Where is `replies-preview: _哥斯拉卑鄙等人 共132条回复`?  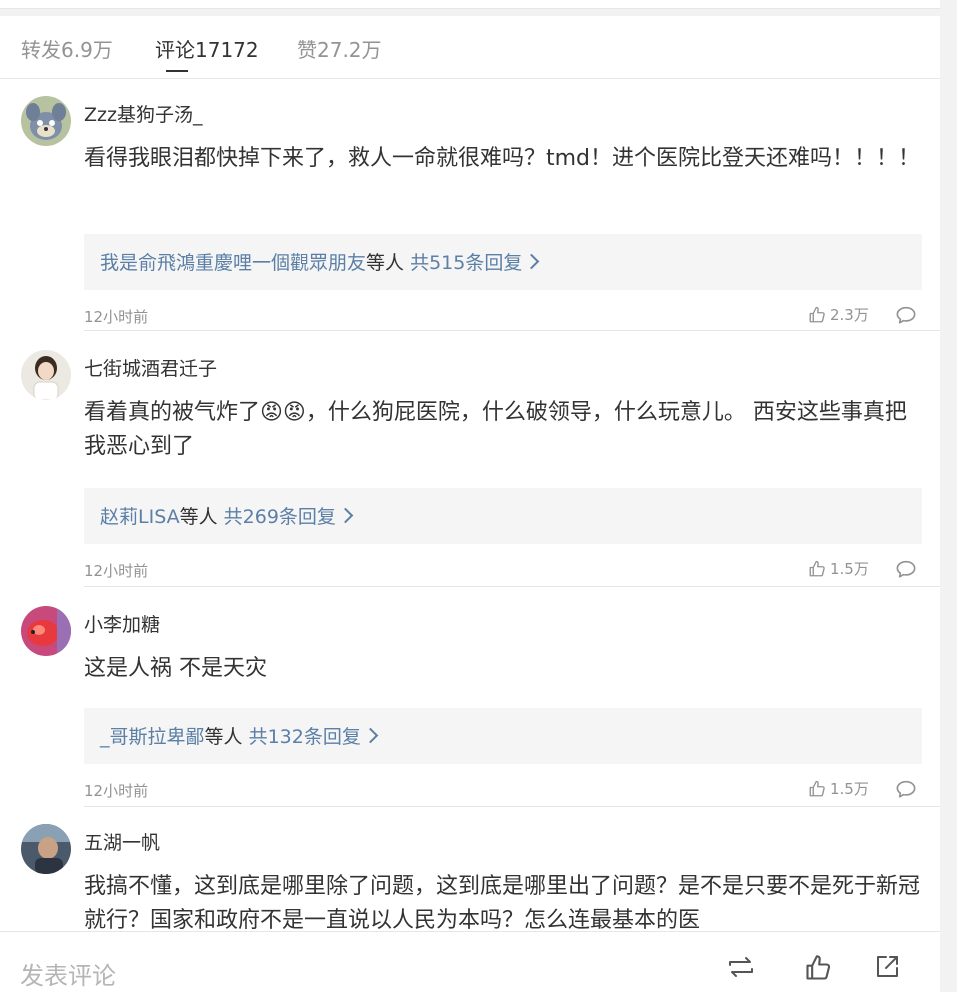 replies-preview: _哥斯拉卑鄙等人 共132条回复 is located at coordinates (503, 736).